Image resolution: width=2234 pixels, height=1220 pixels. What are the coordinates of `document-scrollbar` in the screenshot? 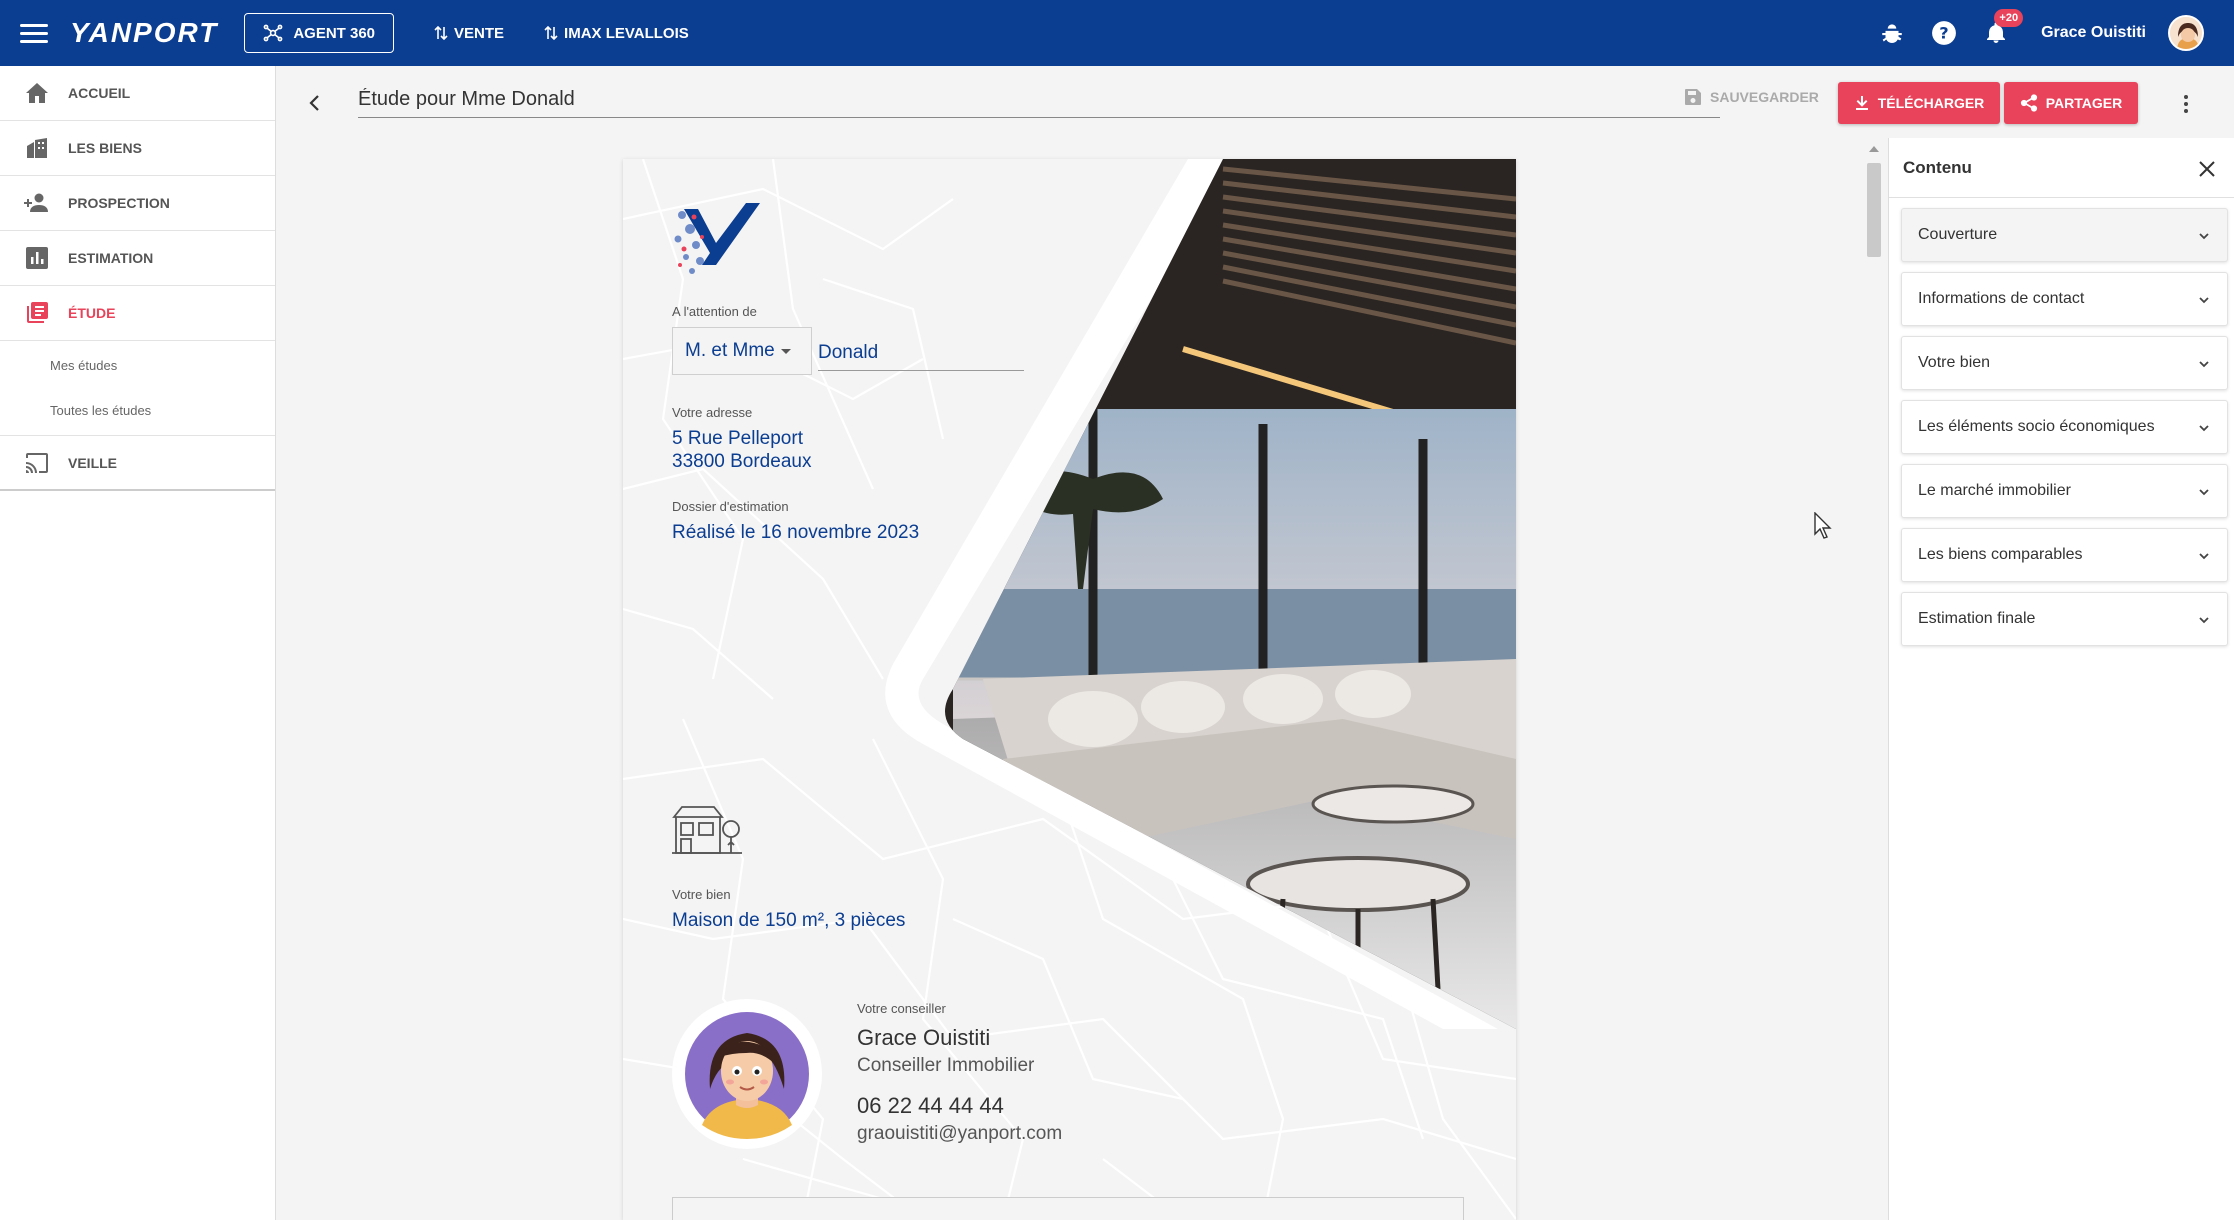 It's located at (1874, 679).